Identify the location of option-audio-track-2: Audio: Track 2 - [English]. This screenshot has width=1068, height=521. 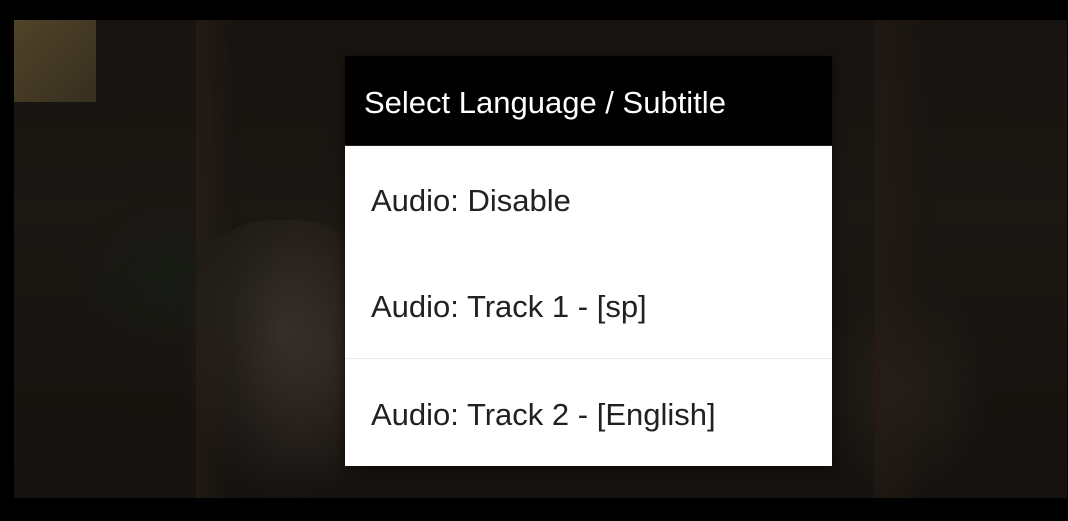
(588, 412).